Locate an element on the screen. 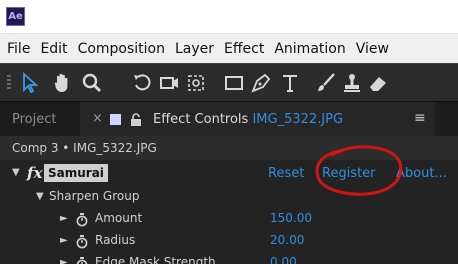 This screenshot has height=264, width=458. group-label: Sharpen Group is located at coordinates (94, 196).